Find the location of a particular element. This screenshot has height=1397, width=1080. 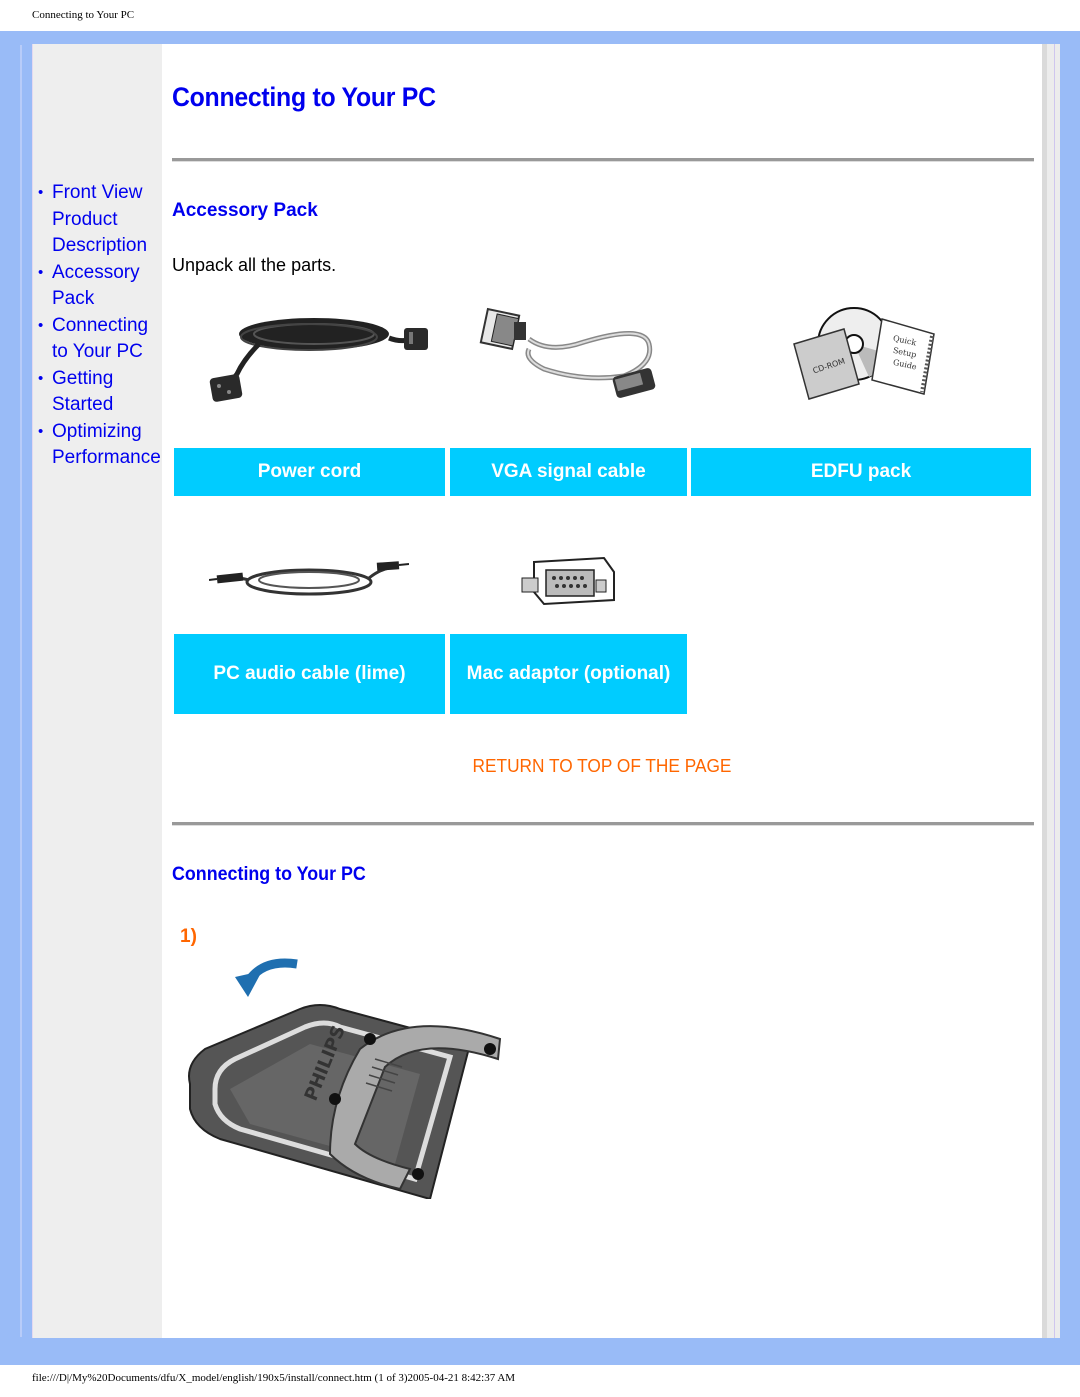

page-title: Connecting to Your PC is located at coordinates (304, 97).